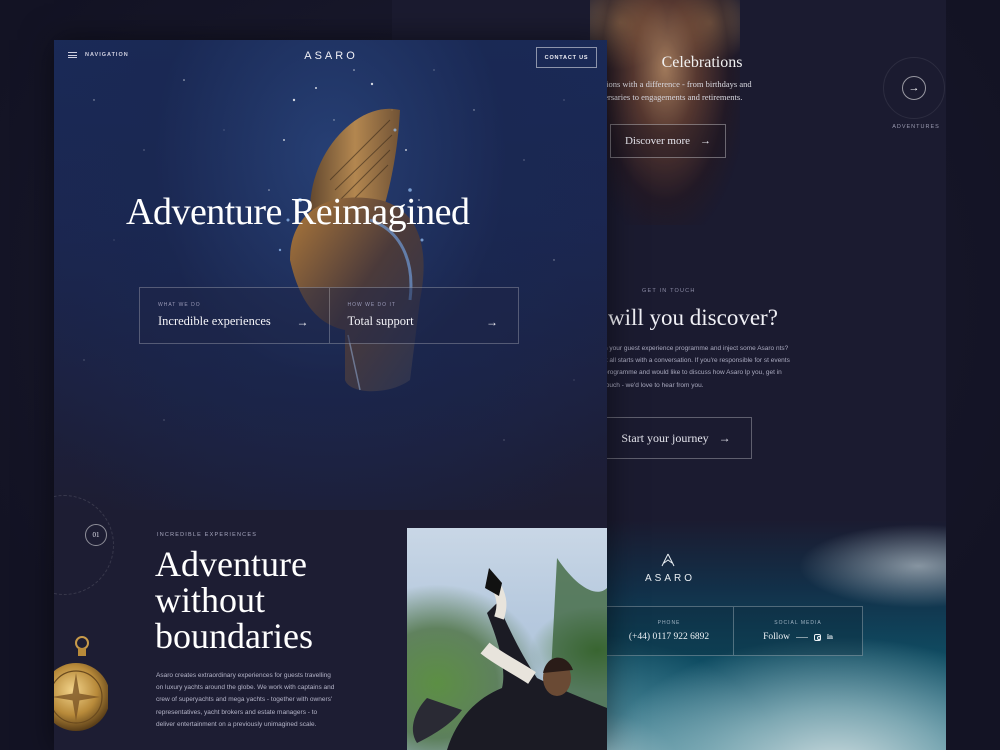 The width and height of the screenshot is (1000, 750). What do you see at coordinates (231, 564) in the screenshot?
I see `section-title-line: Adventure` at bounding box center [231, 564].